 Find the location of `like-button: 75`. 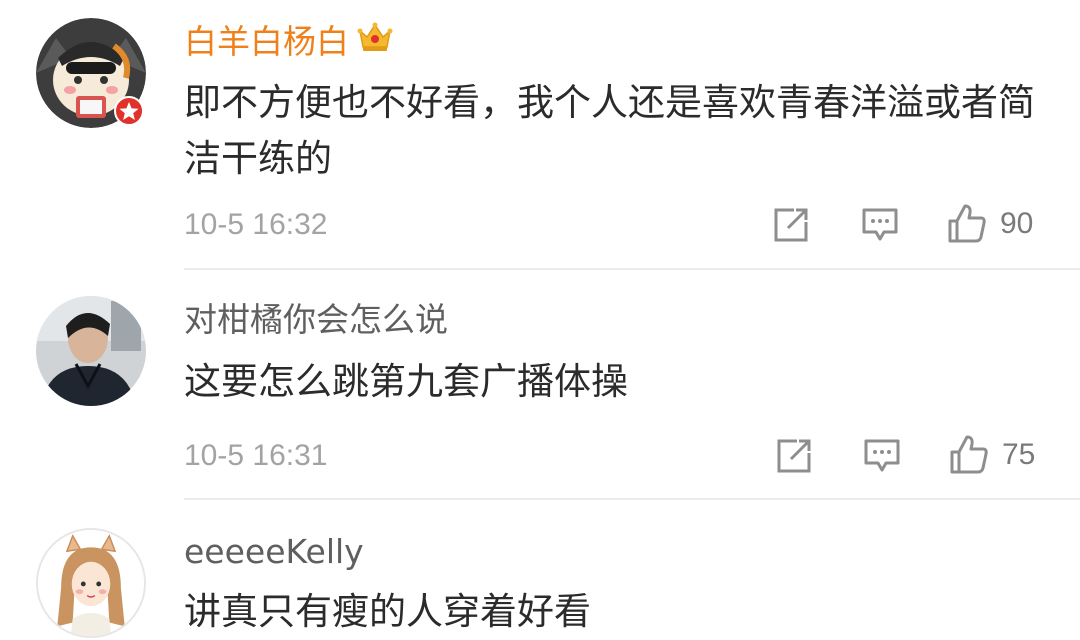

like-button: 75 is located at coordinates (991, 455).